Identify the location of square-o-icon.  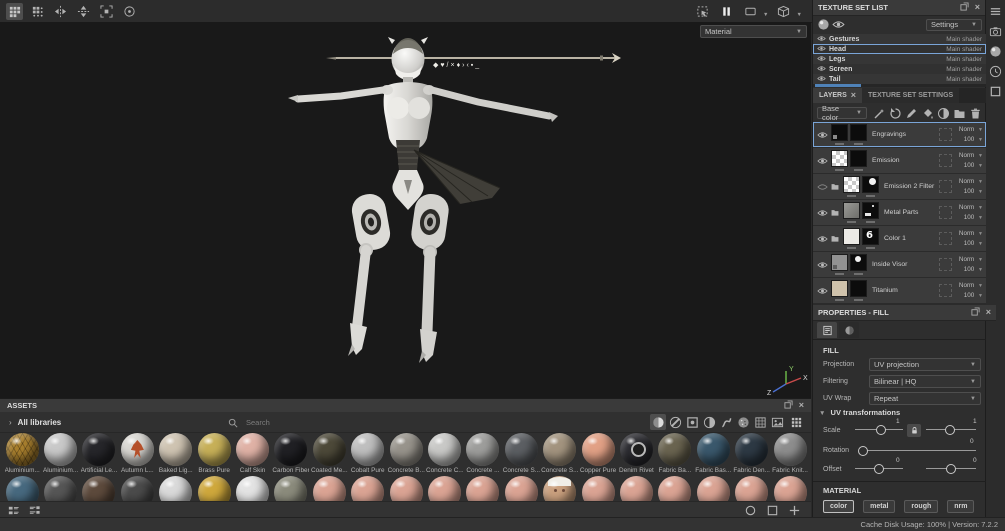
(772, 510).